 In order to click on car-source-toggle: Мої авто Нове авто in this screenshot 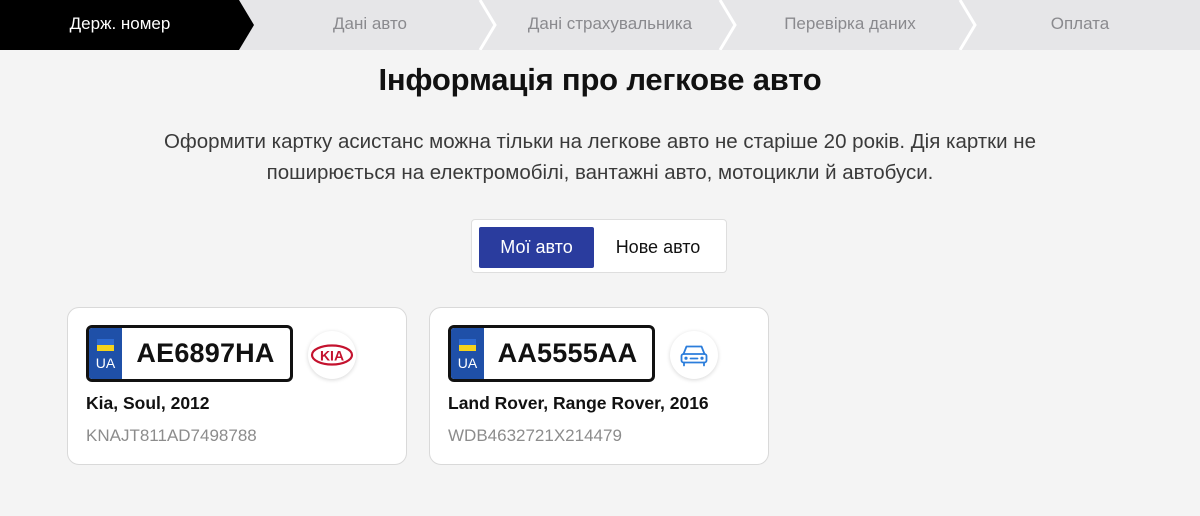, I will do `click(599, 246)`.